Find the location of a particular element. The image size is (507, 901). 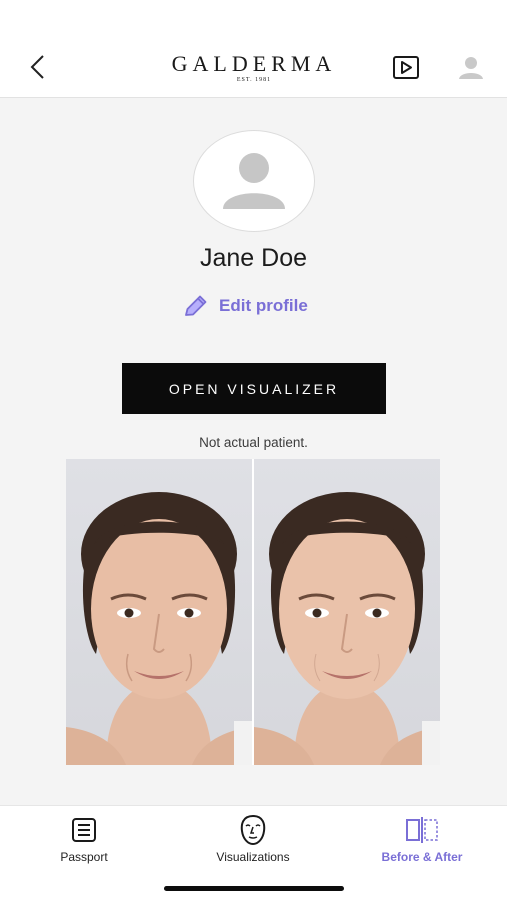

before-photo is located at coordinates (159, 612).